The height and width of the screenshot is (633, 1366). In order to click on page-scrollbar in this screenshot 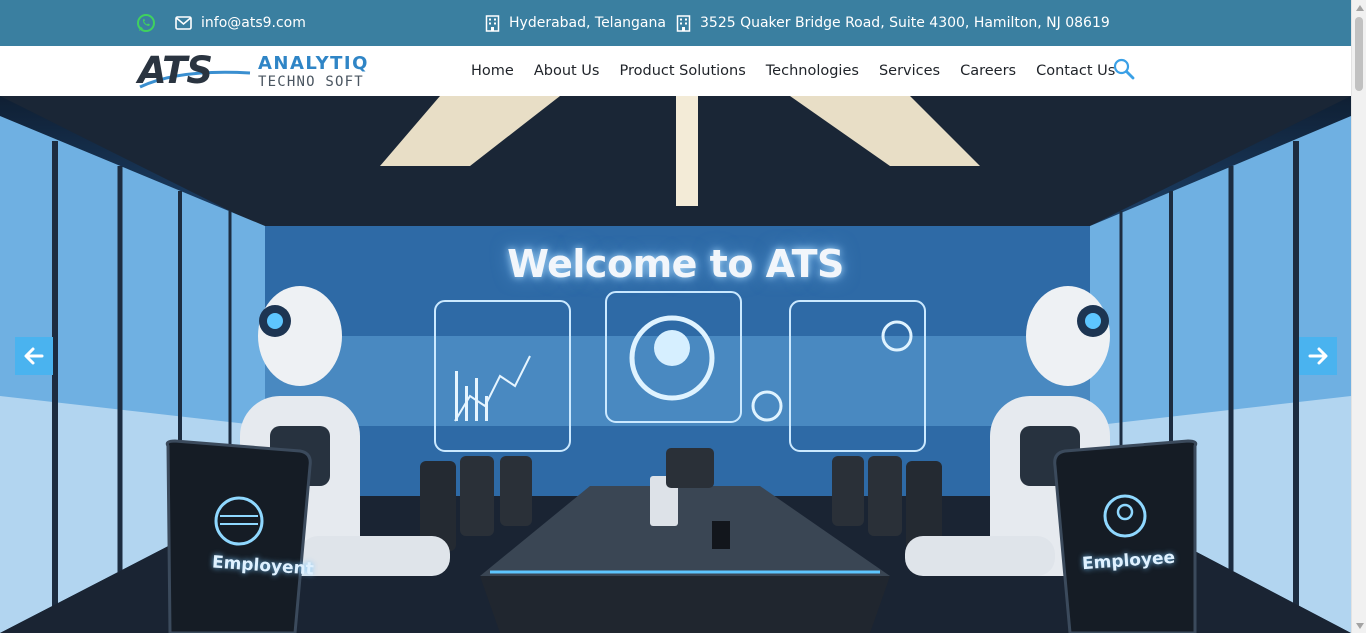, I will do `click(1358, 316)`.